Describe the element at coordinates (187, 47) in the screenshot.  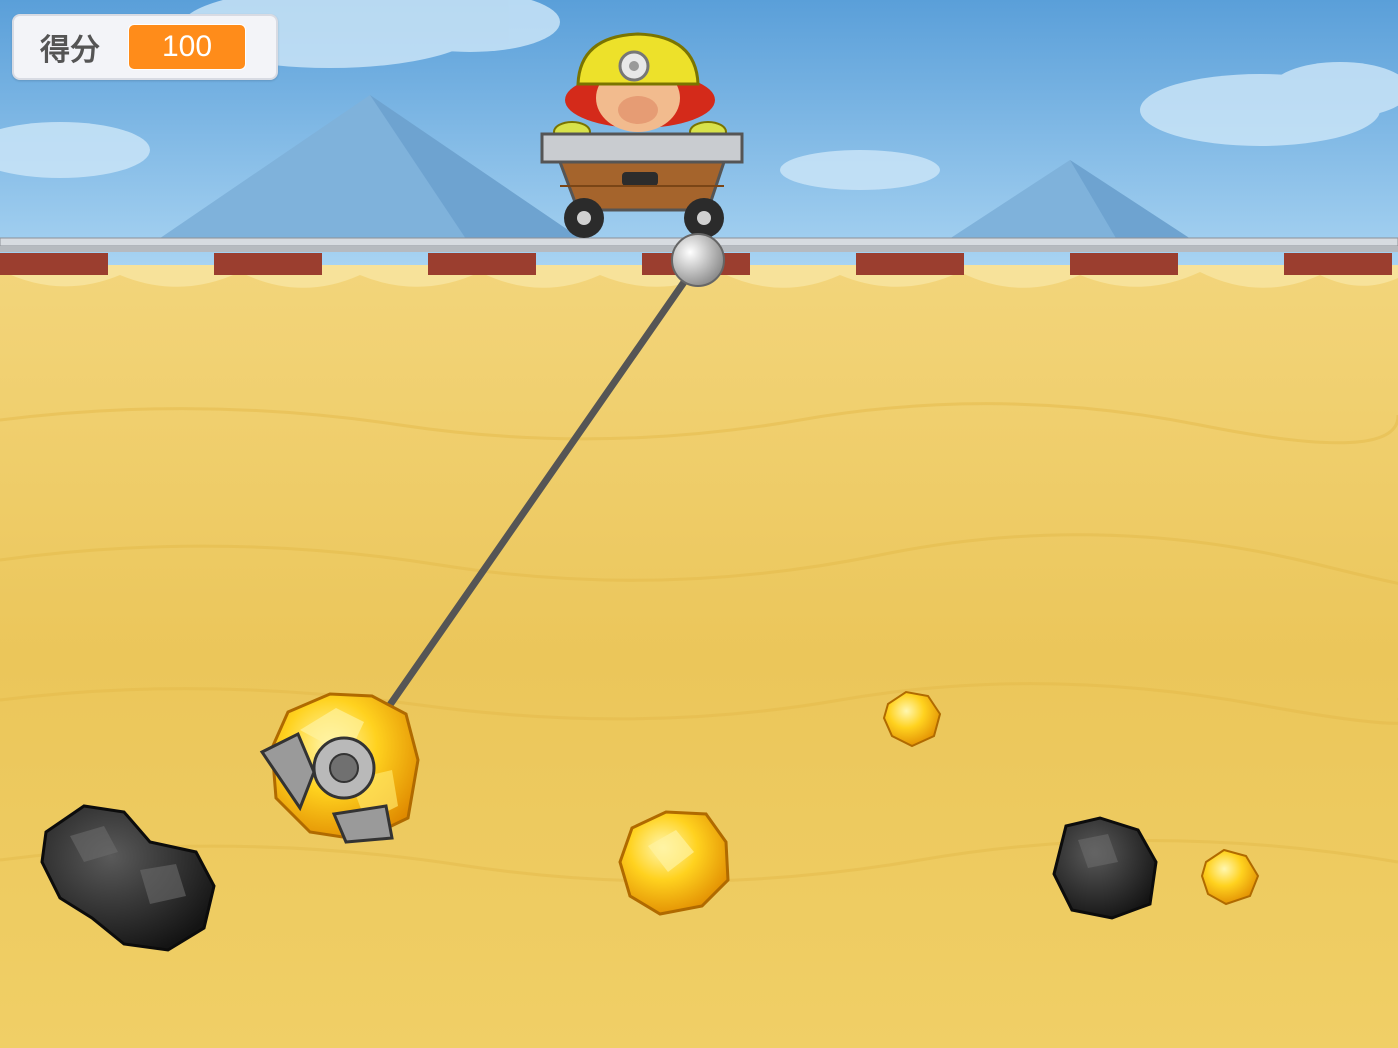
I see `score-value: 100` at that location.